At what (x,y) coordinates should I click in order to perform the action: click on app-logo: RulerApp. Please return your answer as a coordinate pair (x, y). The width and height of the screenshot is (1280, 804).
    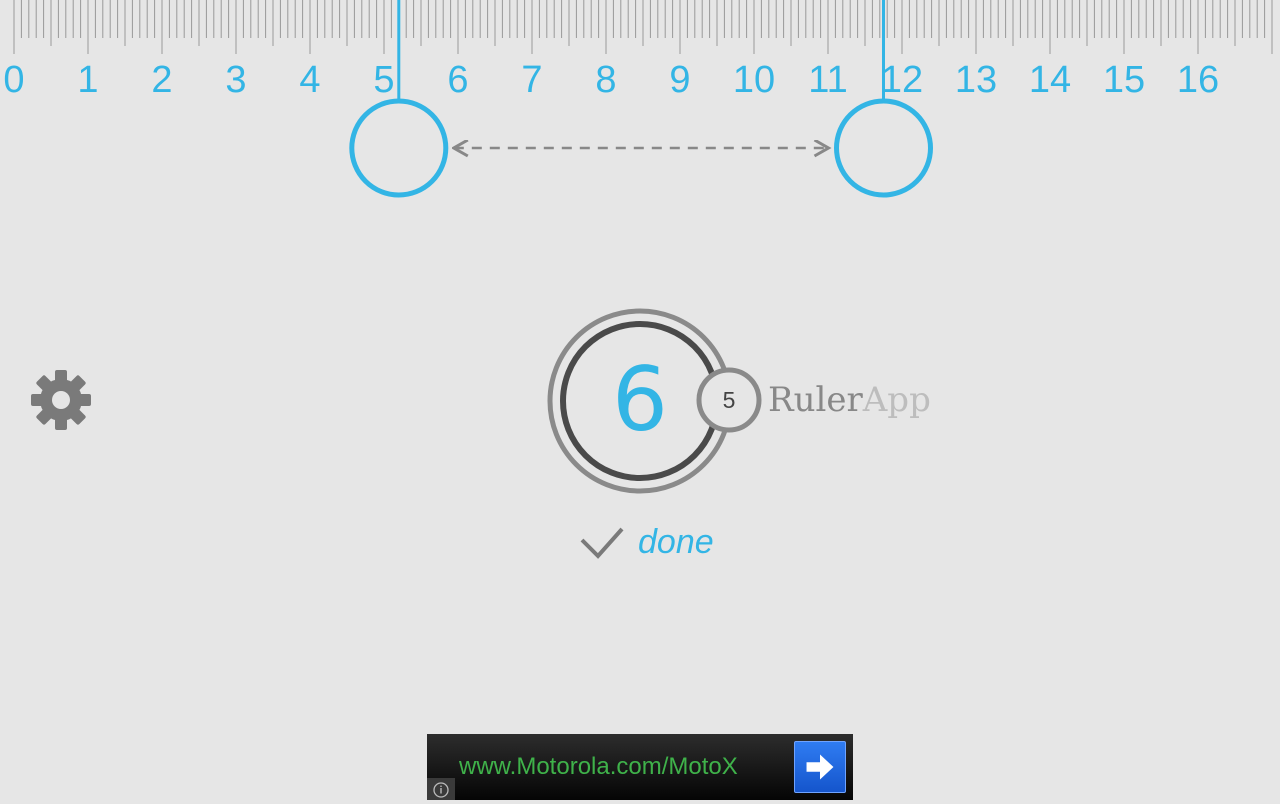
    Looking at the image, I should click on (849, 400).